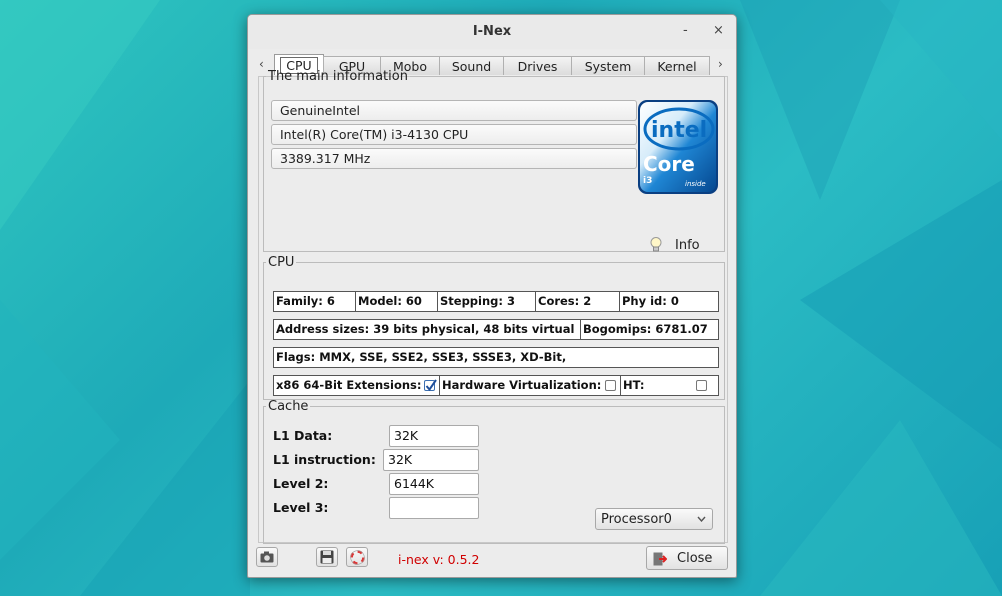 The image size is (1002, 596). Describe the element at coordinates (434, 436) in the screenshot. I see `l1-data-field: 32K` at that location.